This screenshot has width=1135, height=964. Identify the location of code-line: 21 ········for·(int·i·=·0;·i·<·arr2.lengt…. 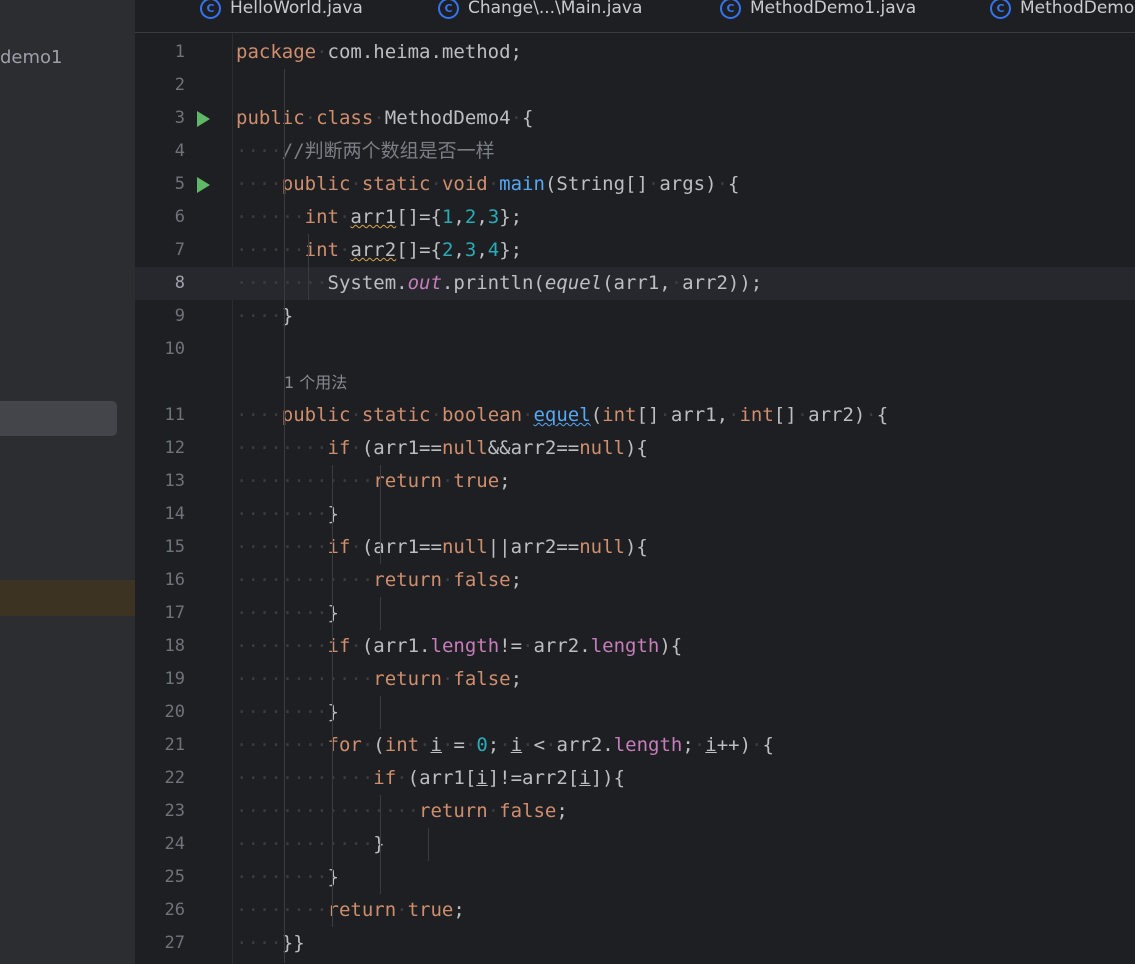
(635, 745).